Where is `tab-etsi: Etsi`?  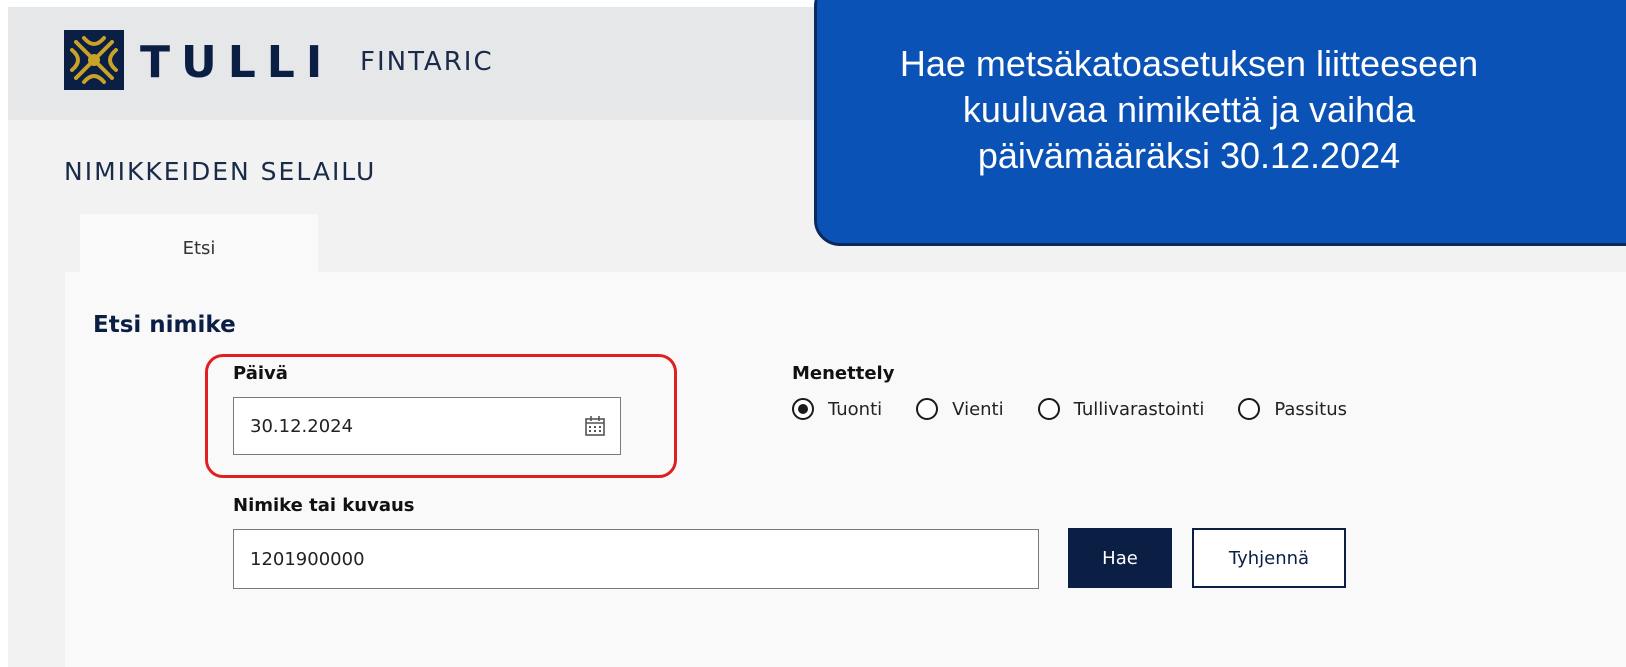 tab-etsi: Etsi is located at coordinates (199, 245).